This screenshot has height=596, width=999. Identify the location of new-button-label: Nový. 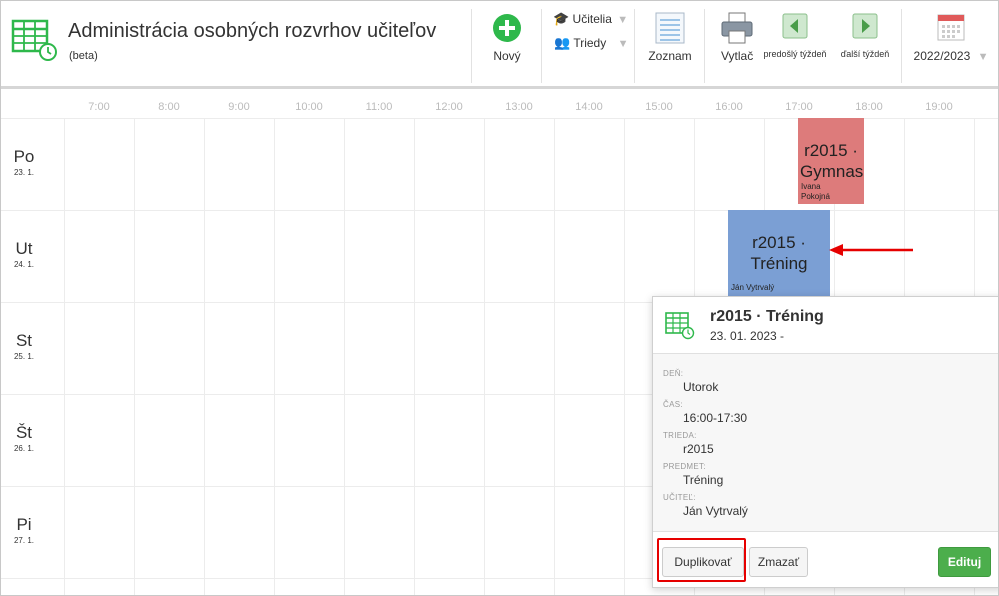
(507, 56).